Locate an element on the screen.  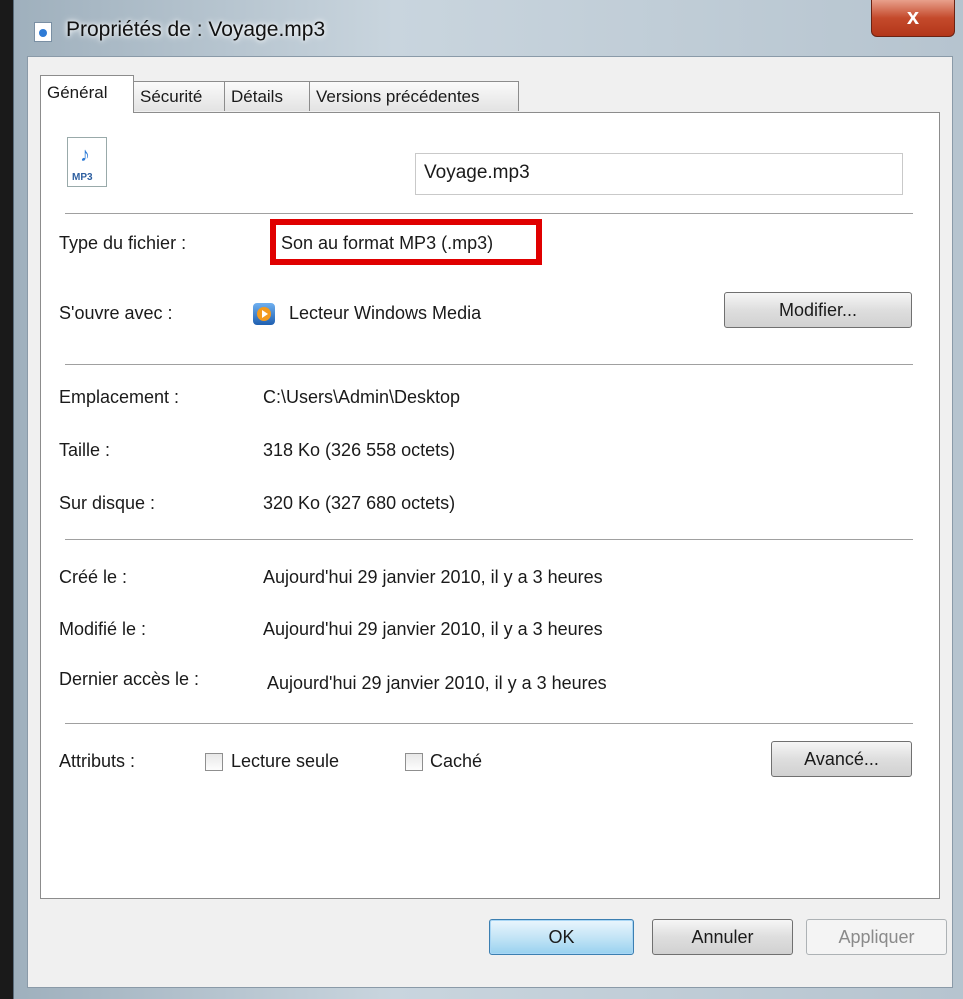
tab-security: Sécurité is located at coordinates (179, 96).